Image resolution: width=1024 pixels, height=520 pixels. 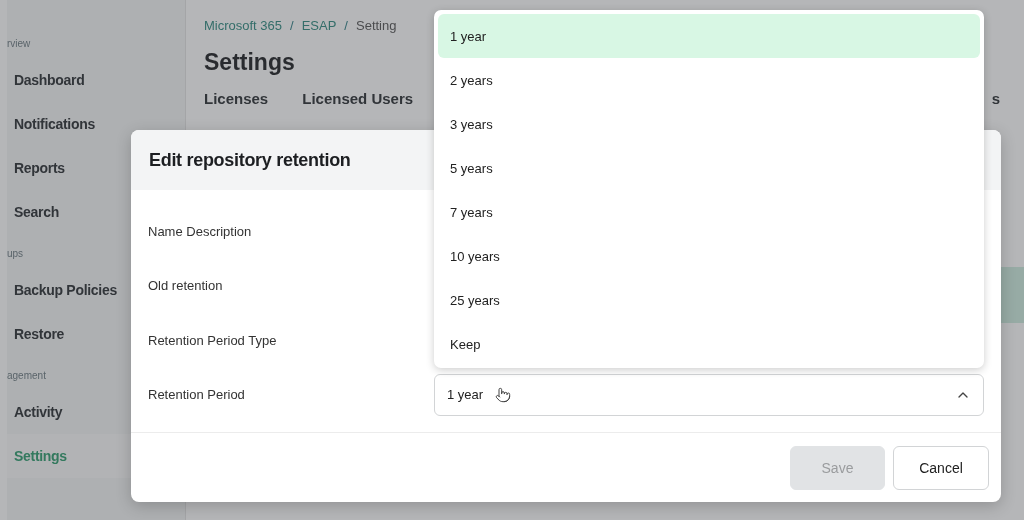 What do you see at coordinates (709, 394) in the screenshot?
I see `retention-period-select: 1 year` at bounding box center [709, 394].